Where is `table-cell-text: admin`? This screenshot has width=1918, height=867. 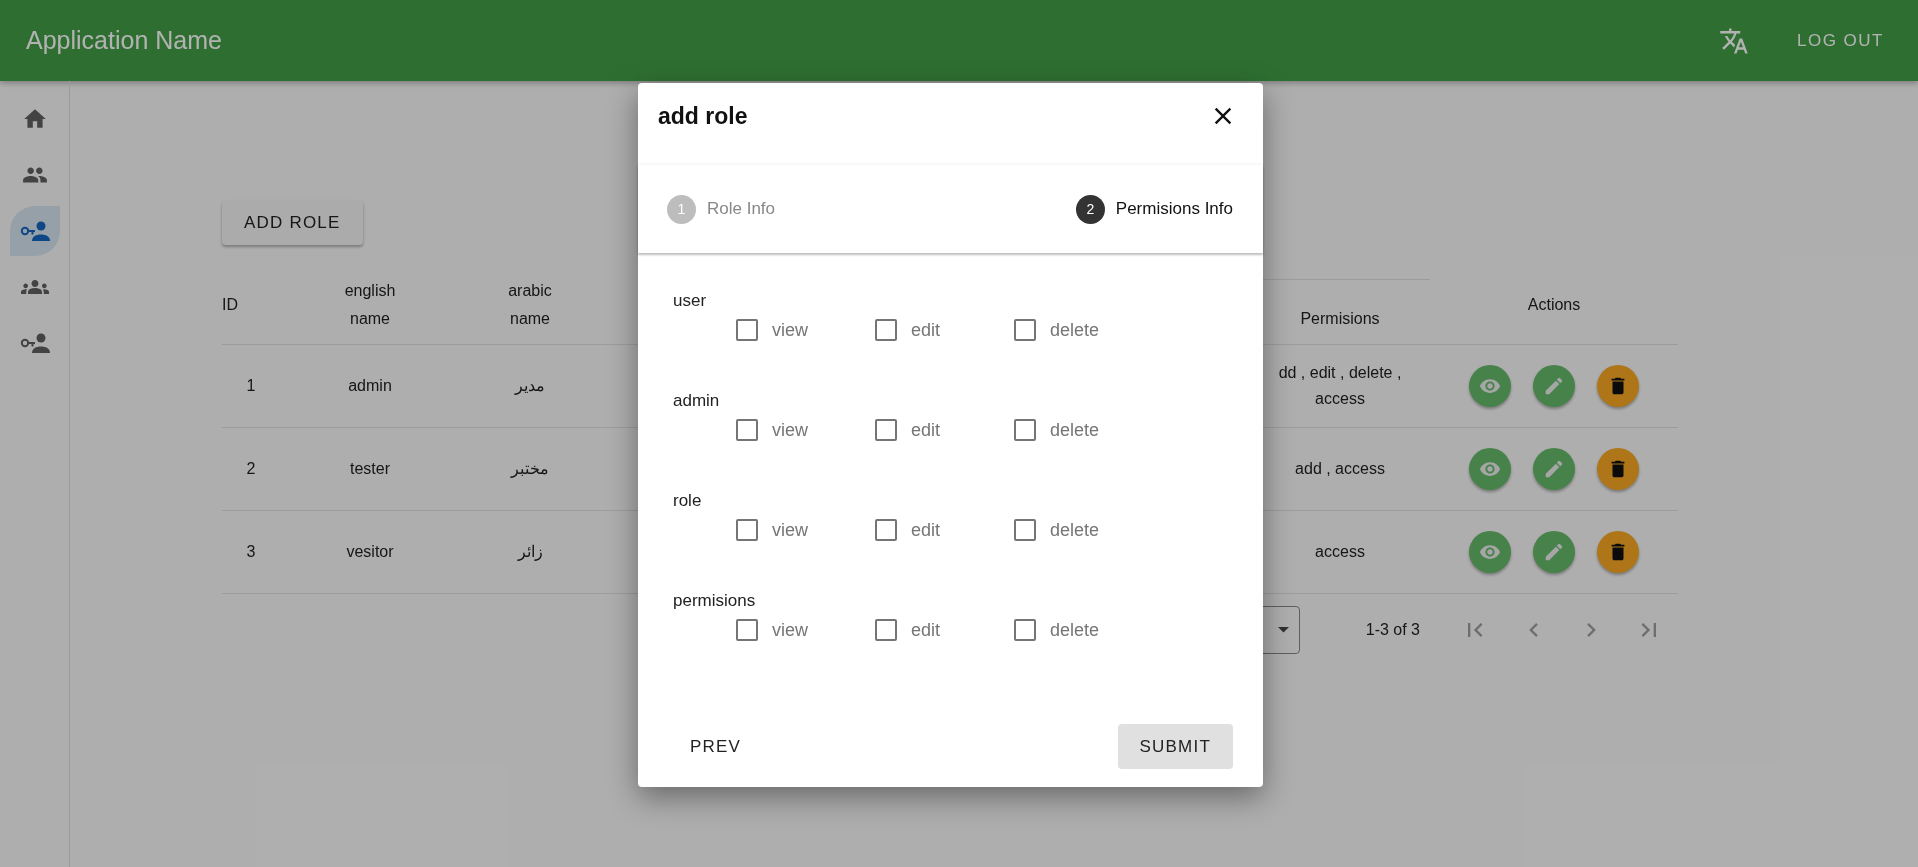
table-cell-text: admin is located at coordinates (370, 386).